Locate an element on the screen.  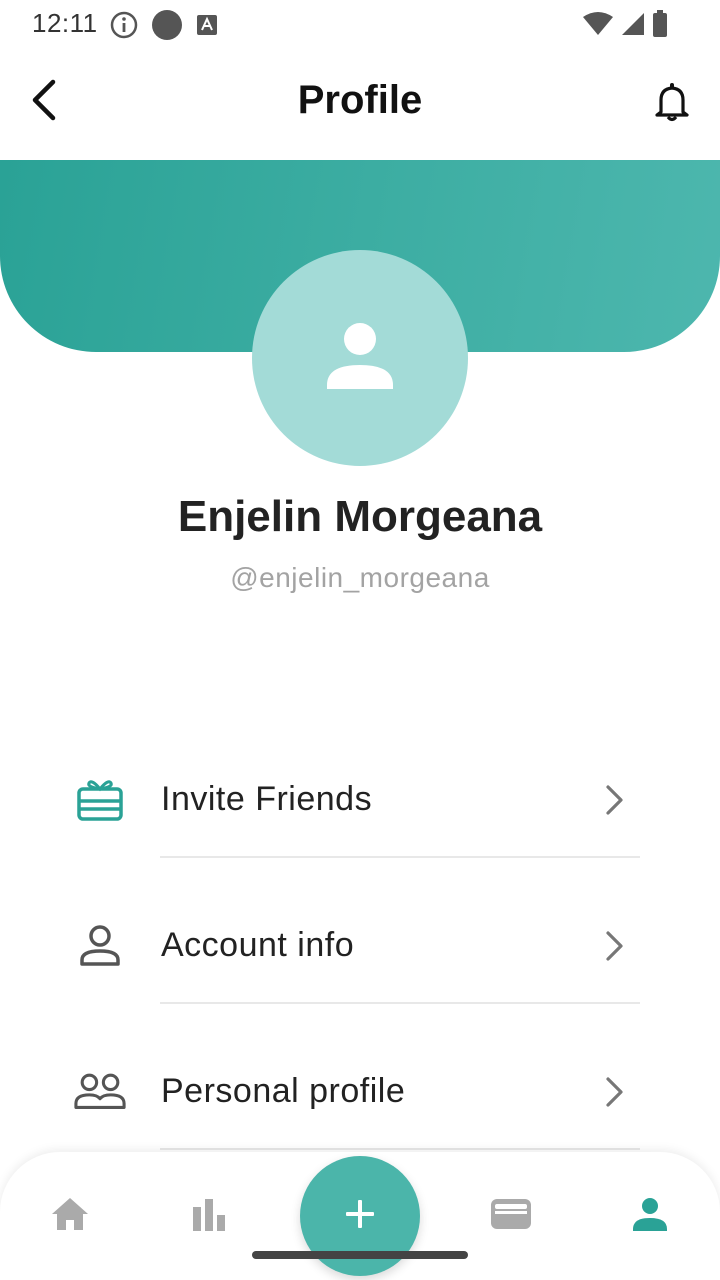
menu-item-invite-friends: Invite Friends is located at coordinates (360, 803).